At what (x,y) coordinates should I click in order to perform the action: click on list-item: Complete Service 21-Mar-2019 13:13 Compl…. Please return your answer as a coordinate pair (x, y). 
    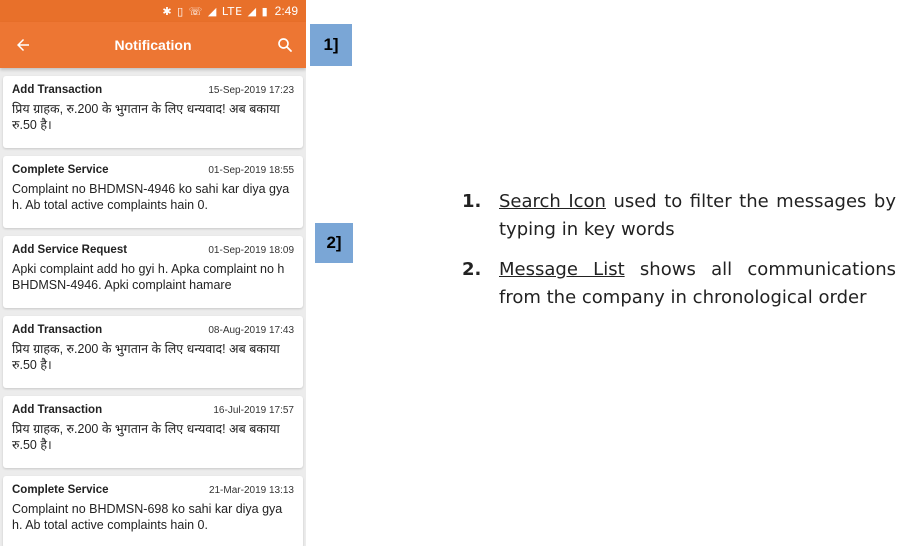
    Looking at the image, I should click on (153, 511).